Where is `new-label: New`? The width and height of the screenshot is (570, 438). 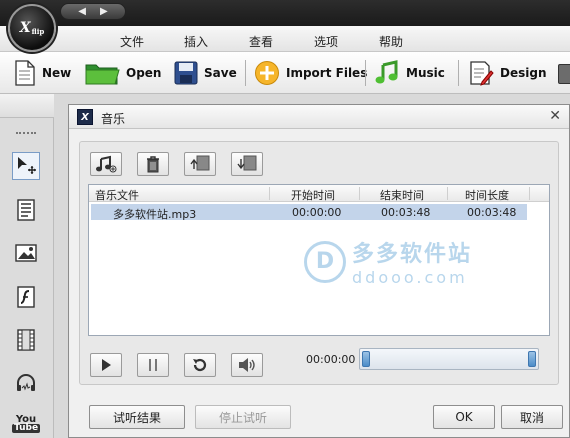 new-label: New is located at coordinates (57, 73).